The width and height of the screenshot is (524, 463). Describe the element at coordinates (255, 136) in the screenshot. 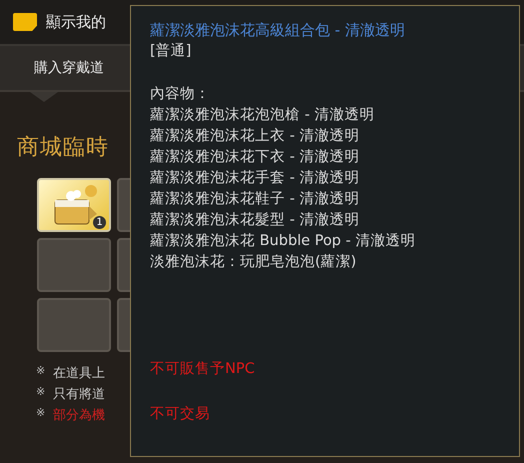

I see `contents-item: 蘿潔淡雅泡沫花上衣 - 清澈透明` at that location.